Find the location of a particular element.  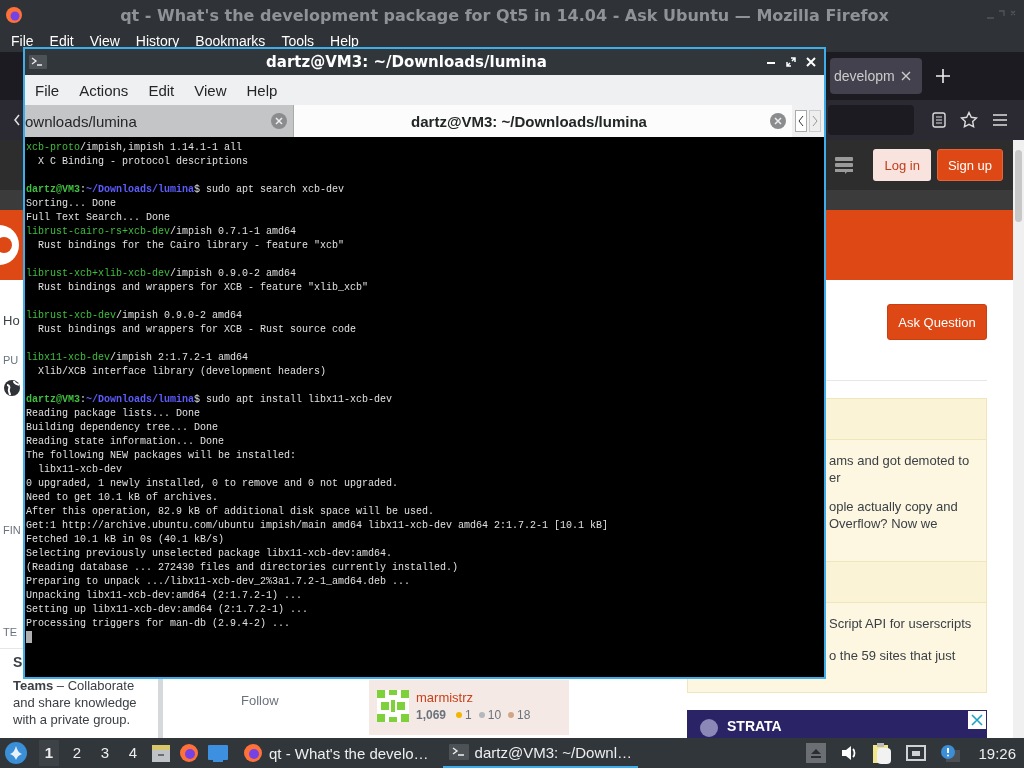

sidebar-link: o the 59 sites that just is located at coordinates (907, 655).